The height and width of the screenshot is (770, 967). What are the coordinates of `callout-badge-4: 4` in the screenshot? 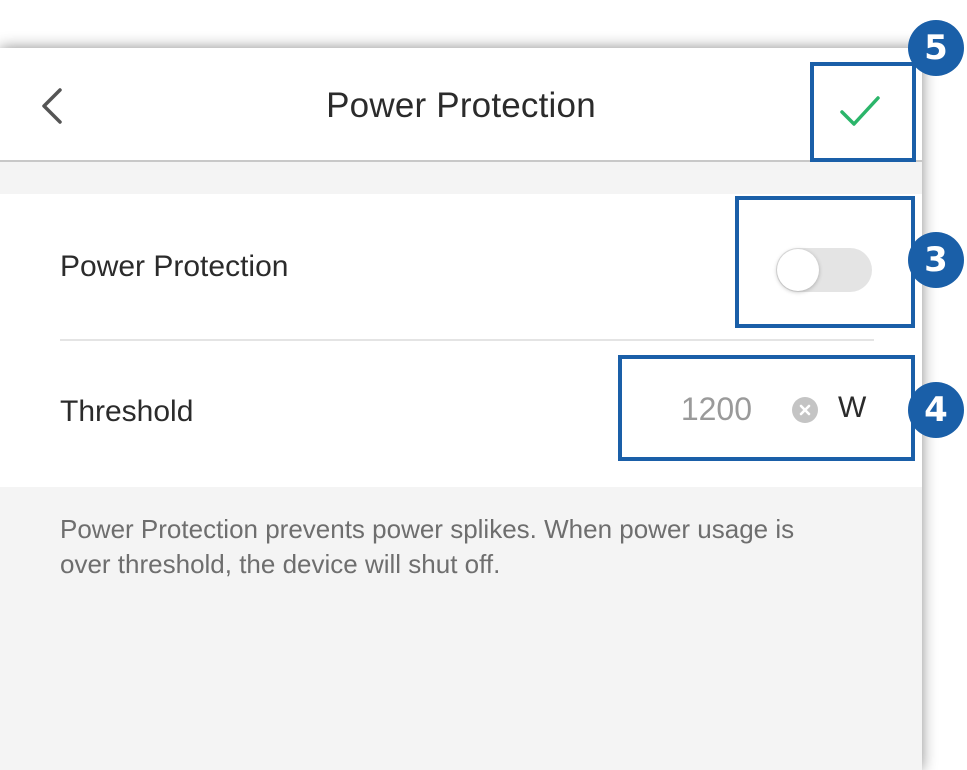 It's located at (936, 410).